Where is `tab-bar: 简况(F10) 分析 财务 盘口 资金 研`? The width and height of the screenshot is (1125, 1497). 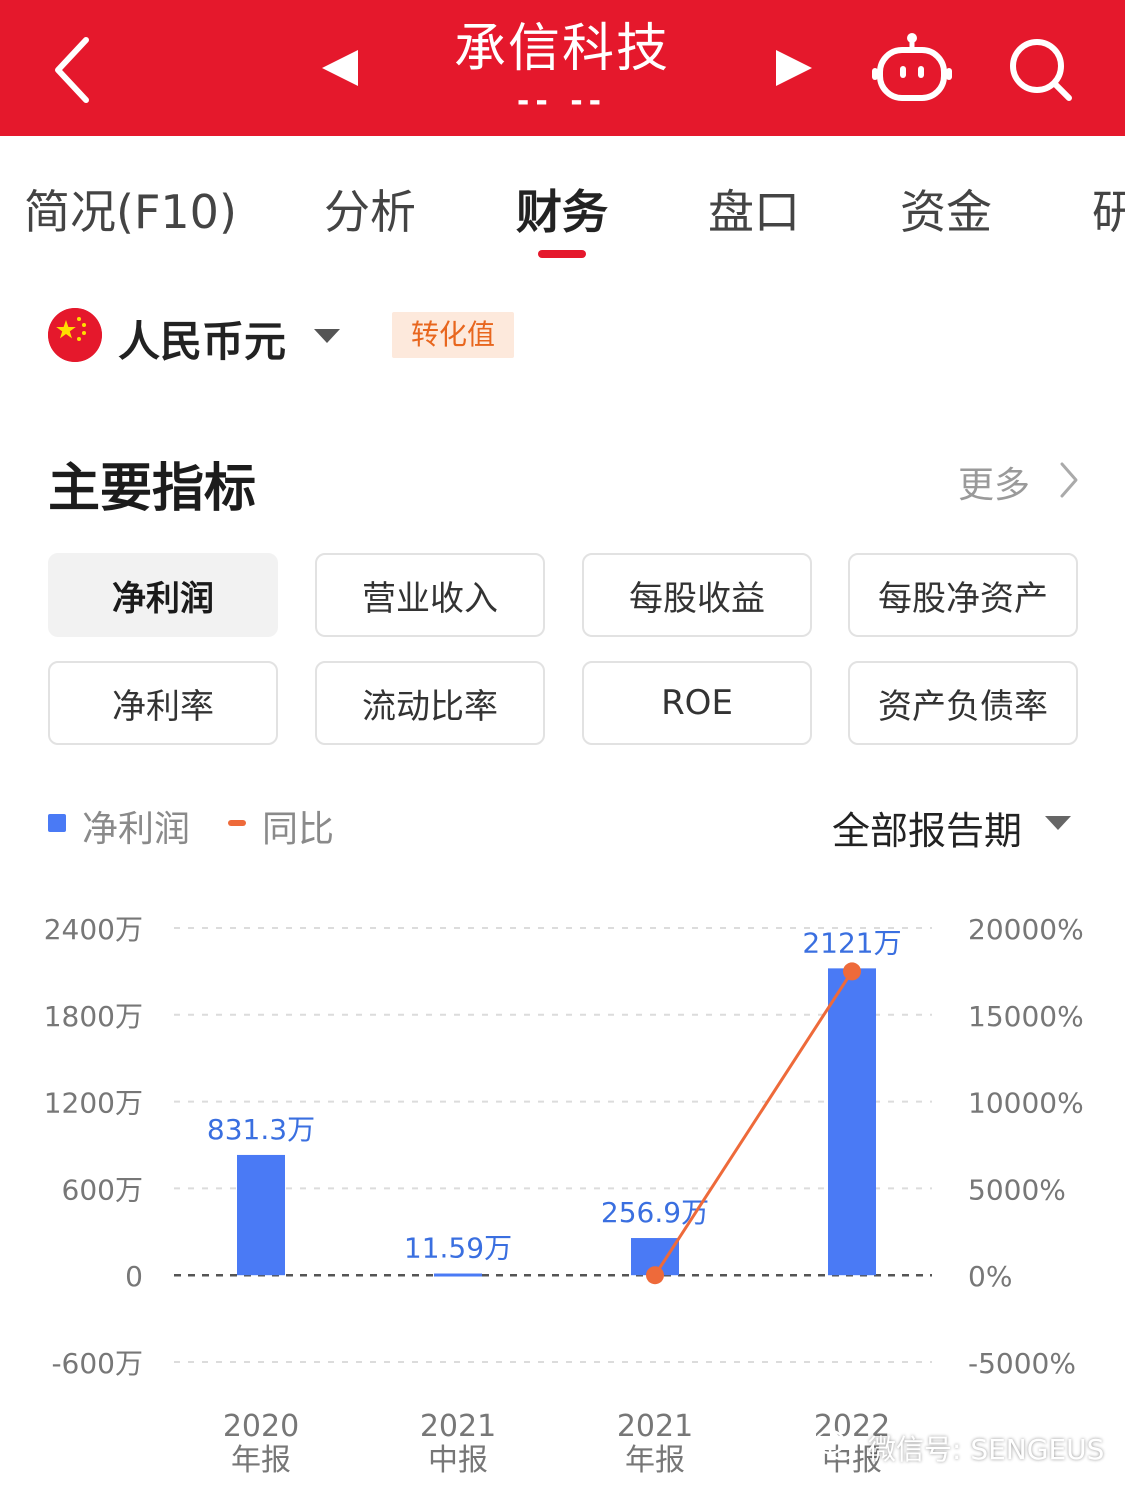 tab-bar: 简况(F10) 分析 财务 盘口 资金 研 is located at coordinates (562, 201).